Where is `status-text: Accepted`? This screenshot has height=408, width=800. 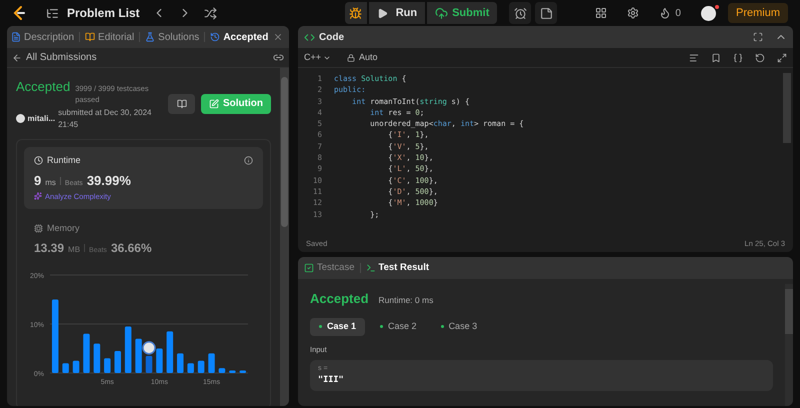 status-text: Accepted is located at coordinates (43, 87).